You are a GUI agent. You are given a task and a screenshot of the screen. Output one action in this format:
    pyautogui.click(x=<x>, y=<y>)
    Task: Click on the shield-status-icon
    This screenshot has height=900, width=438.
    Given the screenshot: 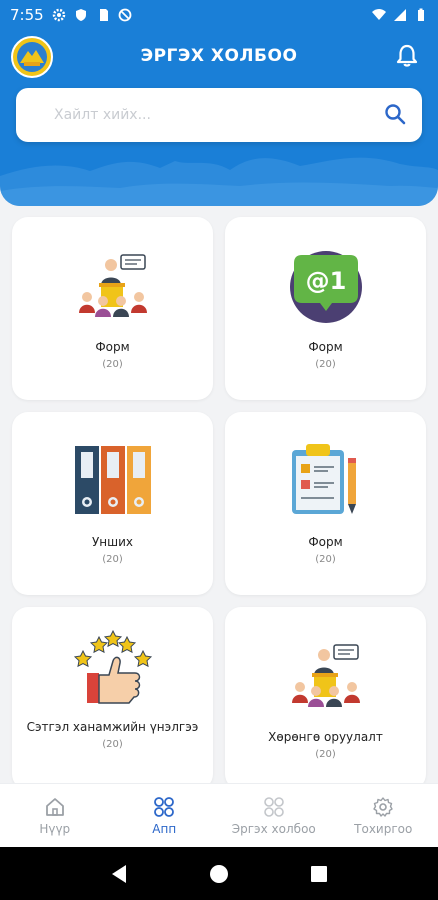 What is the action you would take?
    pyautogui.click(x=80, y=15)
    